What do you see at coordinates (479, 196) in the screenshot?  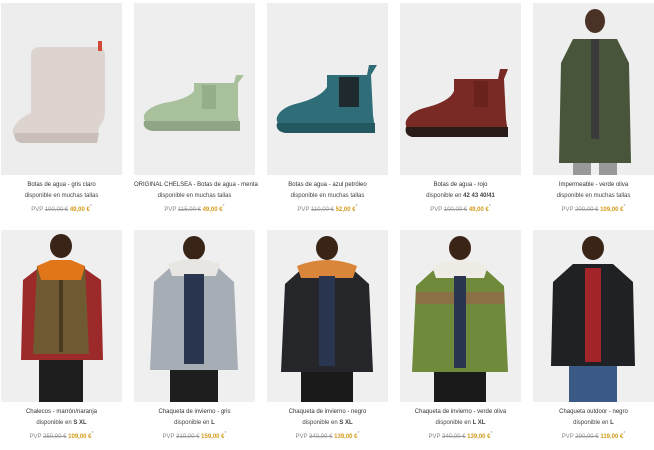 I see `availability-sizes: 42 43 40/41` at bounding box center [479, 196].